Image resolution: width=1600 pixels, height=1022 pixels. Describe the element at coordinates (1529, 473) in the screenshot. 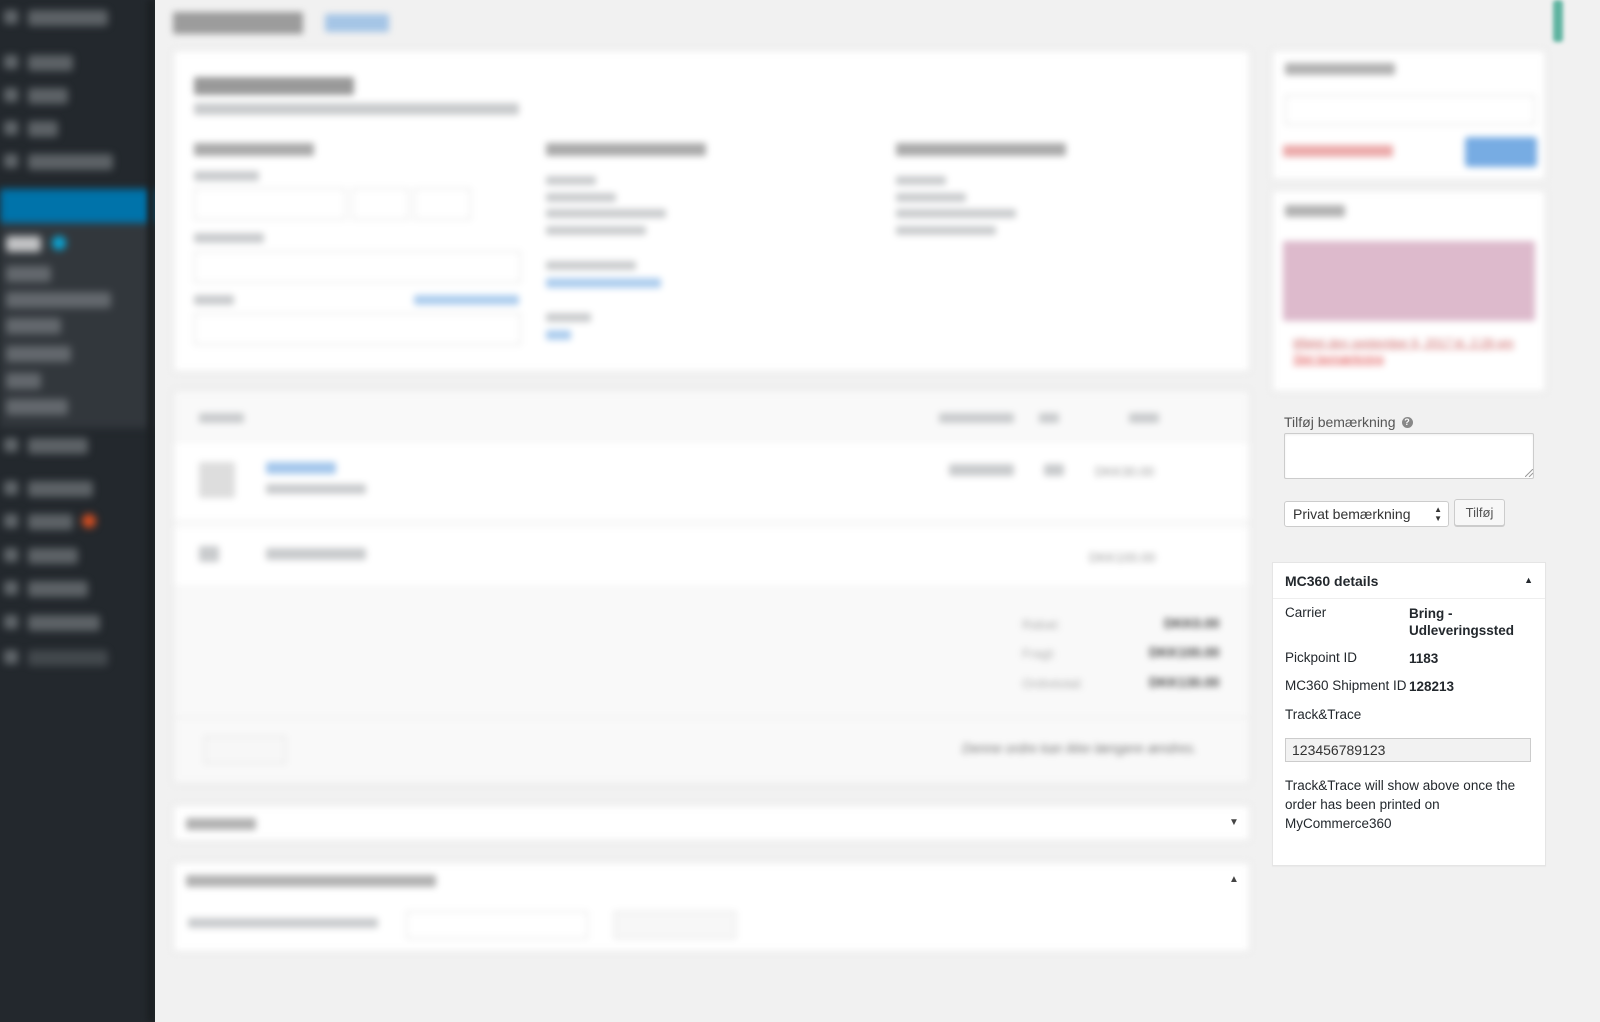

I see `resize-grip-icon` at that location.